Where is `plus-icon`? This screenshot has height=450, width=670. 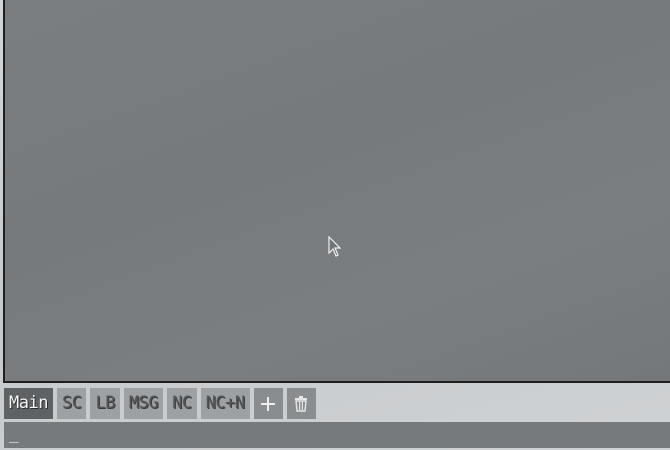 plus-icon is located at coordinates (268, 403).